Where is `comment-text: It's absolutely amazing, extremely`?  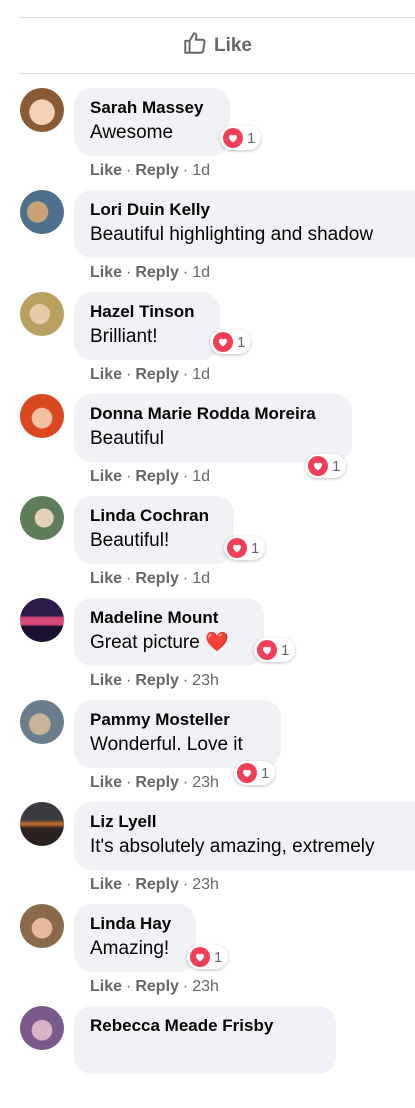
comment-text: It's absolutely amazing, extremely is located at coordinates (232, 846).